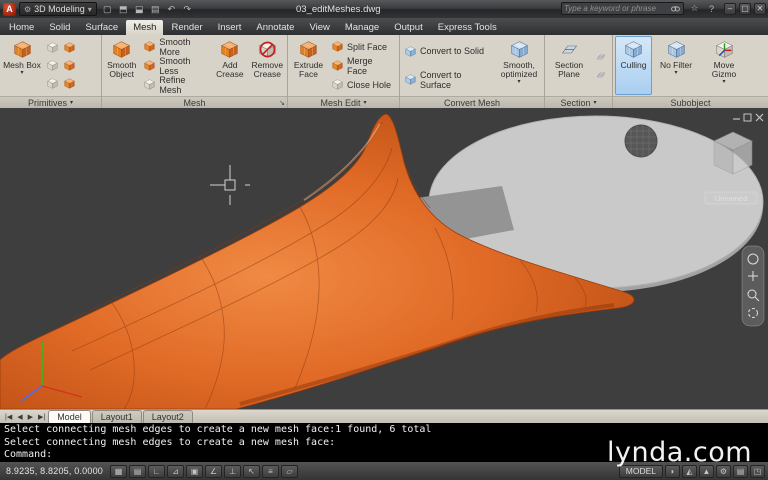  What do you see at coordinates (408, 27) in the screenshot?
I see `tab-output: Output` at bounding box center [408, 27].